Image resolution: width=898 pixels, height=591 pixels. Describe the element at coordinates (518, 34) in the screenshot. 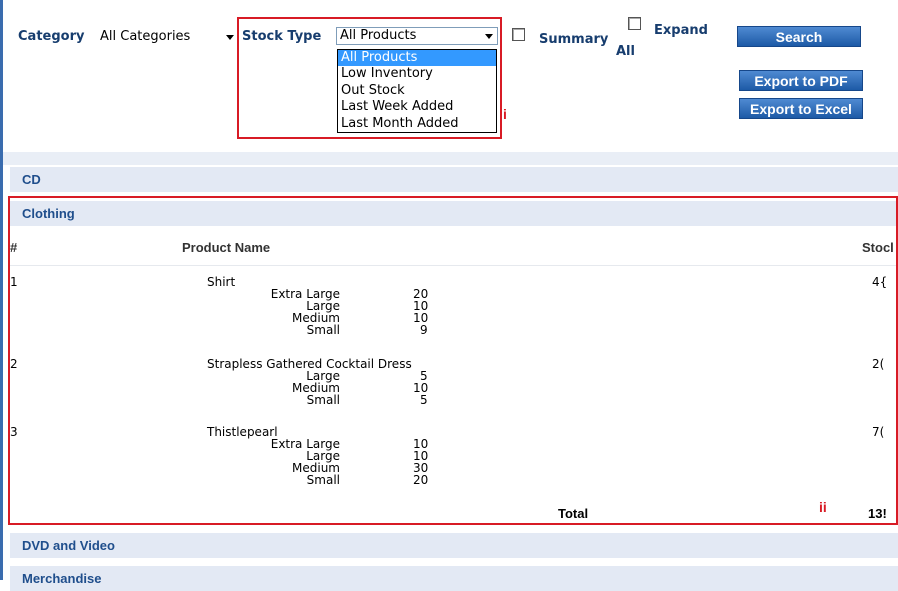

I see `summary-checkbox` at that location.